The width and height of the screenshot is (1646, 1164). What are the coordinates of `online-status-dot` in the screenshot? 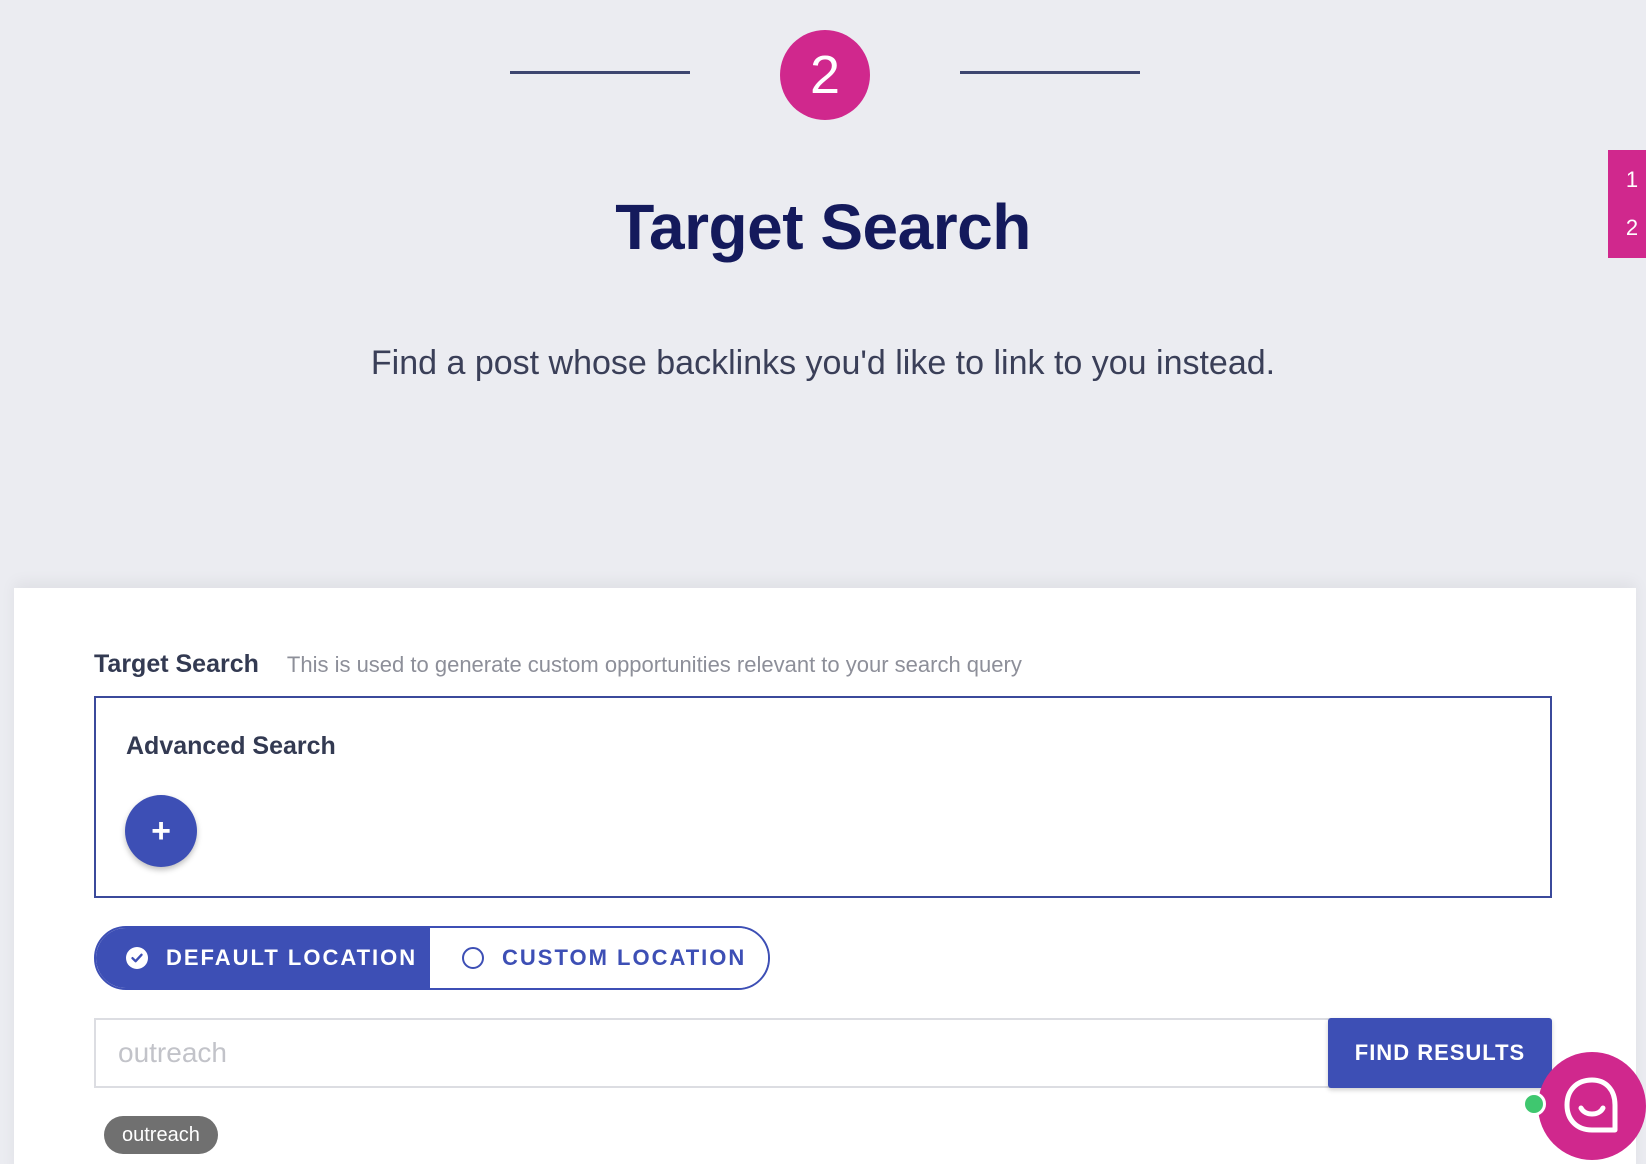 It's located at (1534, 1104).